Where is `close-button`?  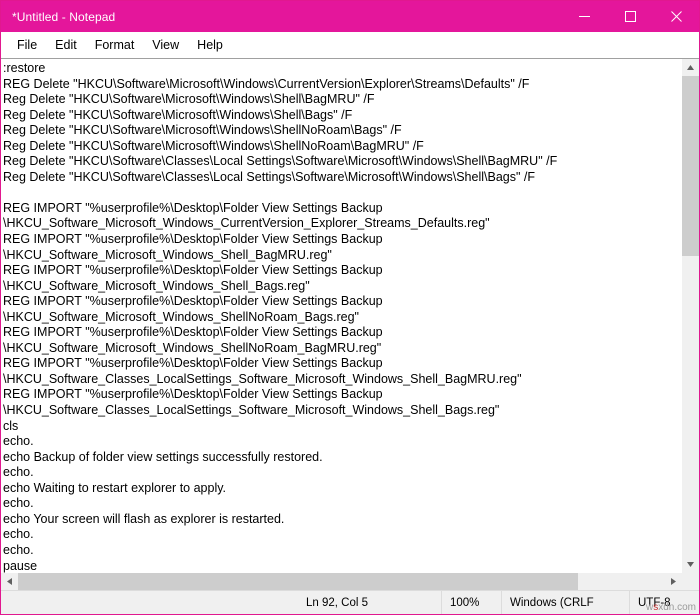
close-button is located at coordinates (676, 16).